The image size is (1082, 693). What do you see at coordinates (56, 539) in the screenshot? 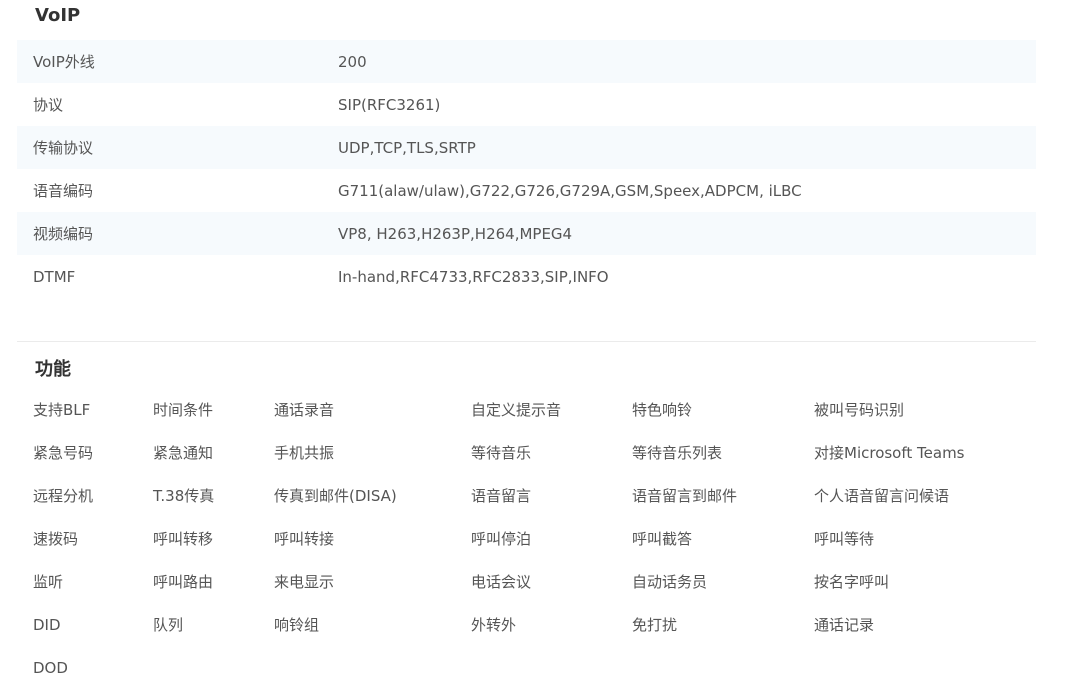
I see `feature-item: 速拨码` at bounding box center [56, 539].